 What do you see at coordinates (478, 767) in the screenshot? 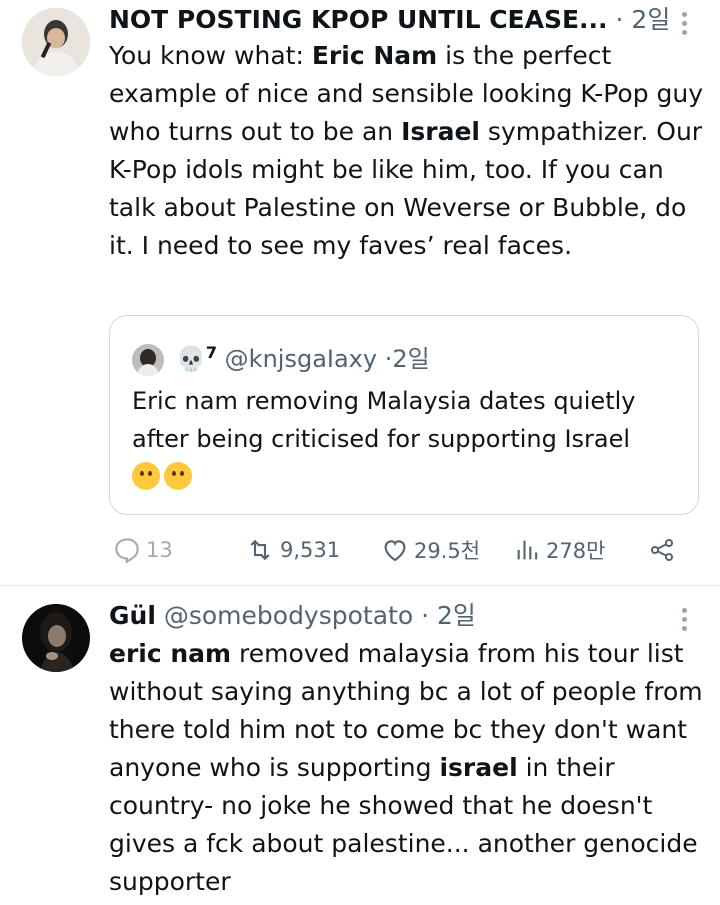
I see `keyword-israel: israel` at bounding box center [478, 767].